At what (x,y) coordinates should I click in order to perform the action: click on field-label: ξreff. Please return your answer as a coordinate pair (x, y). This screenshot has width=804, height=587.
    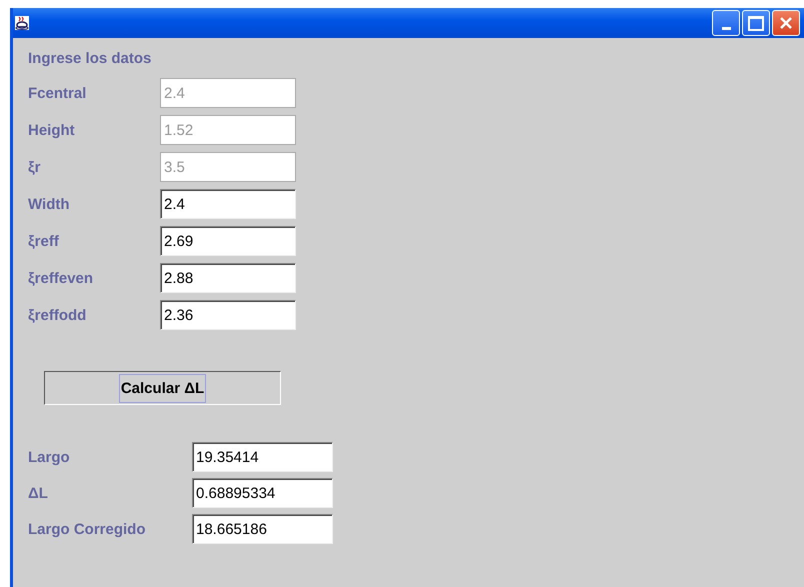
    Looking at the image, I should click on (44, 241).